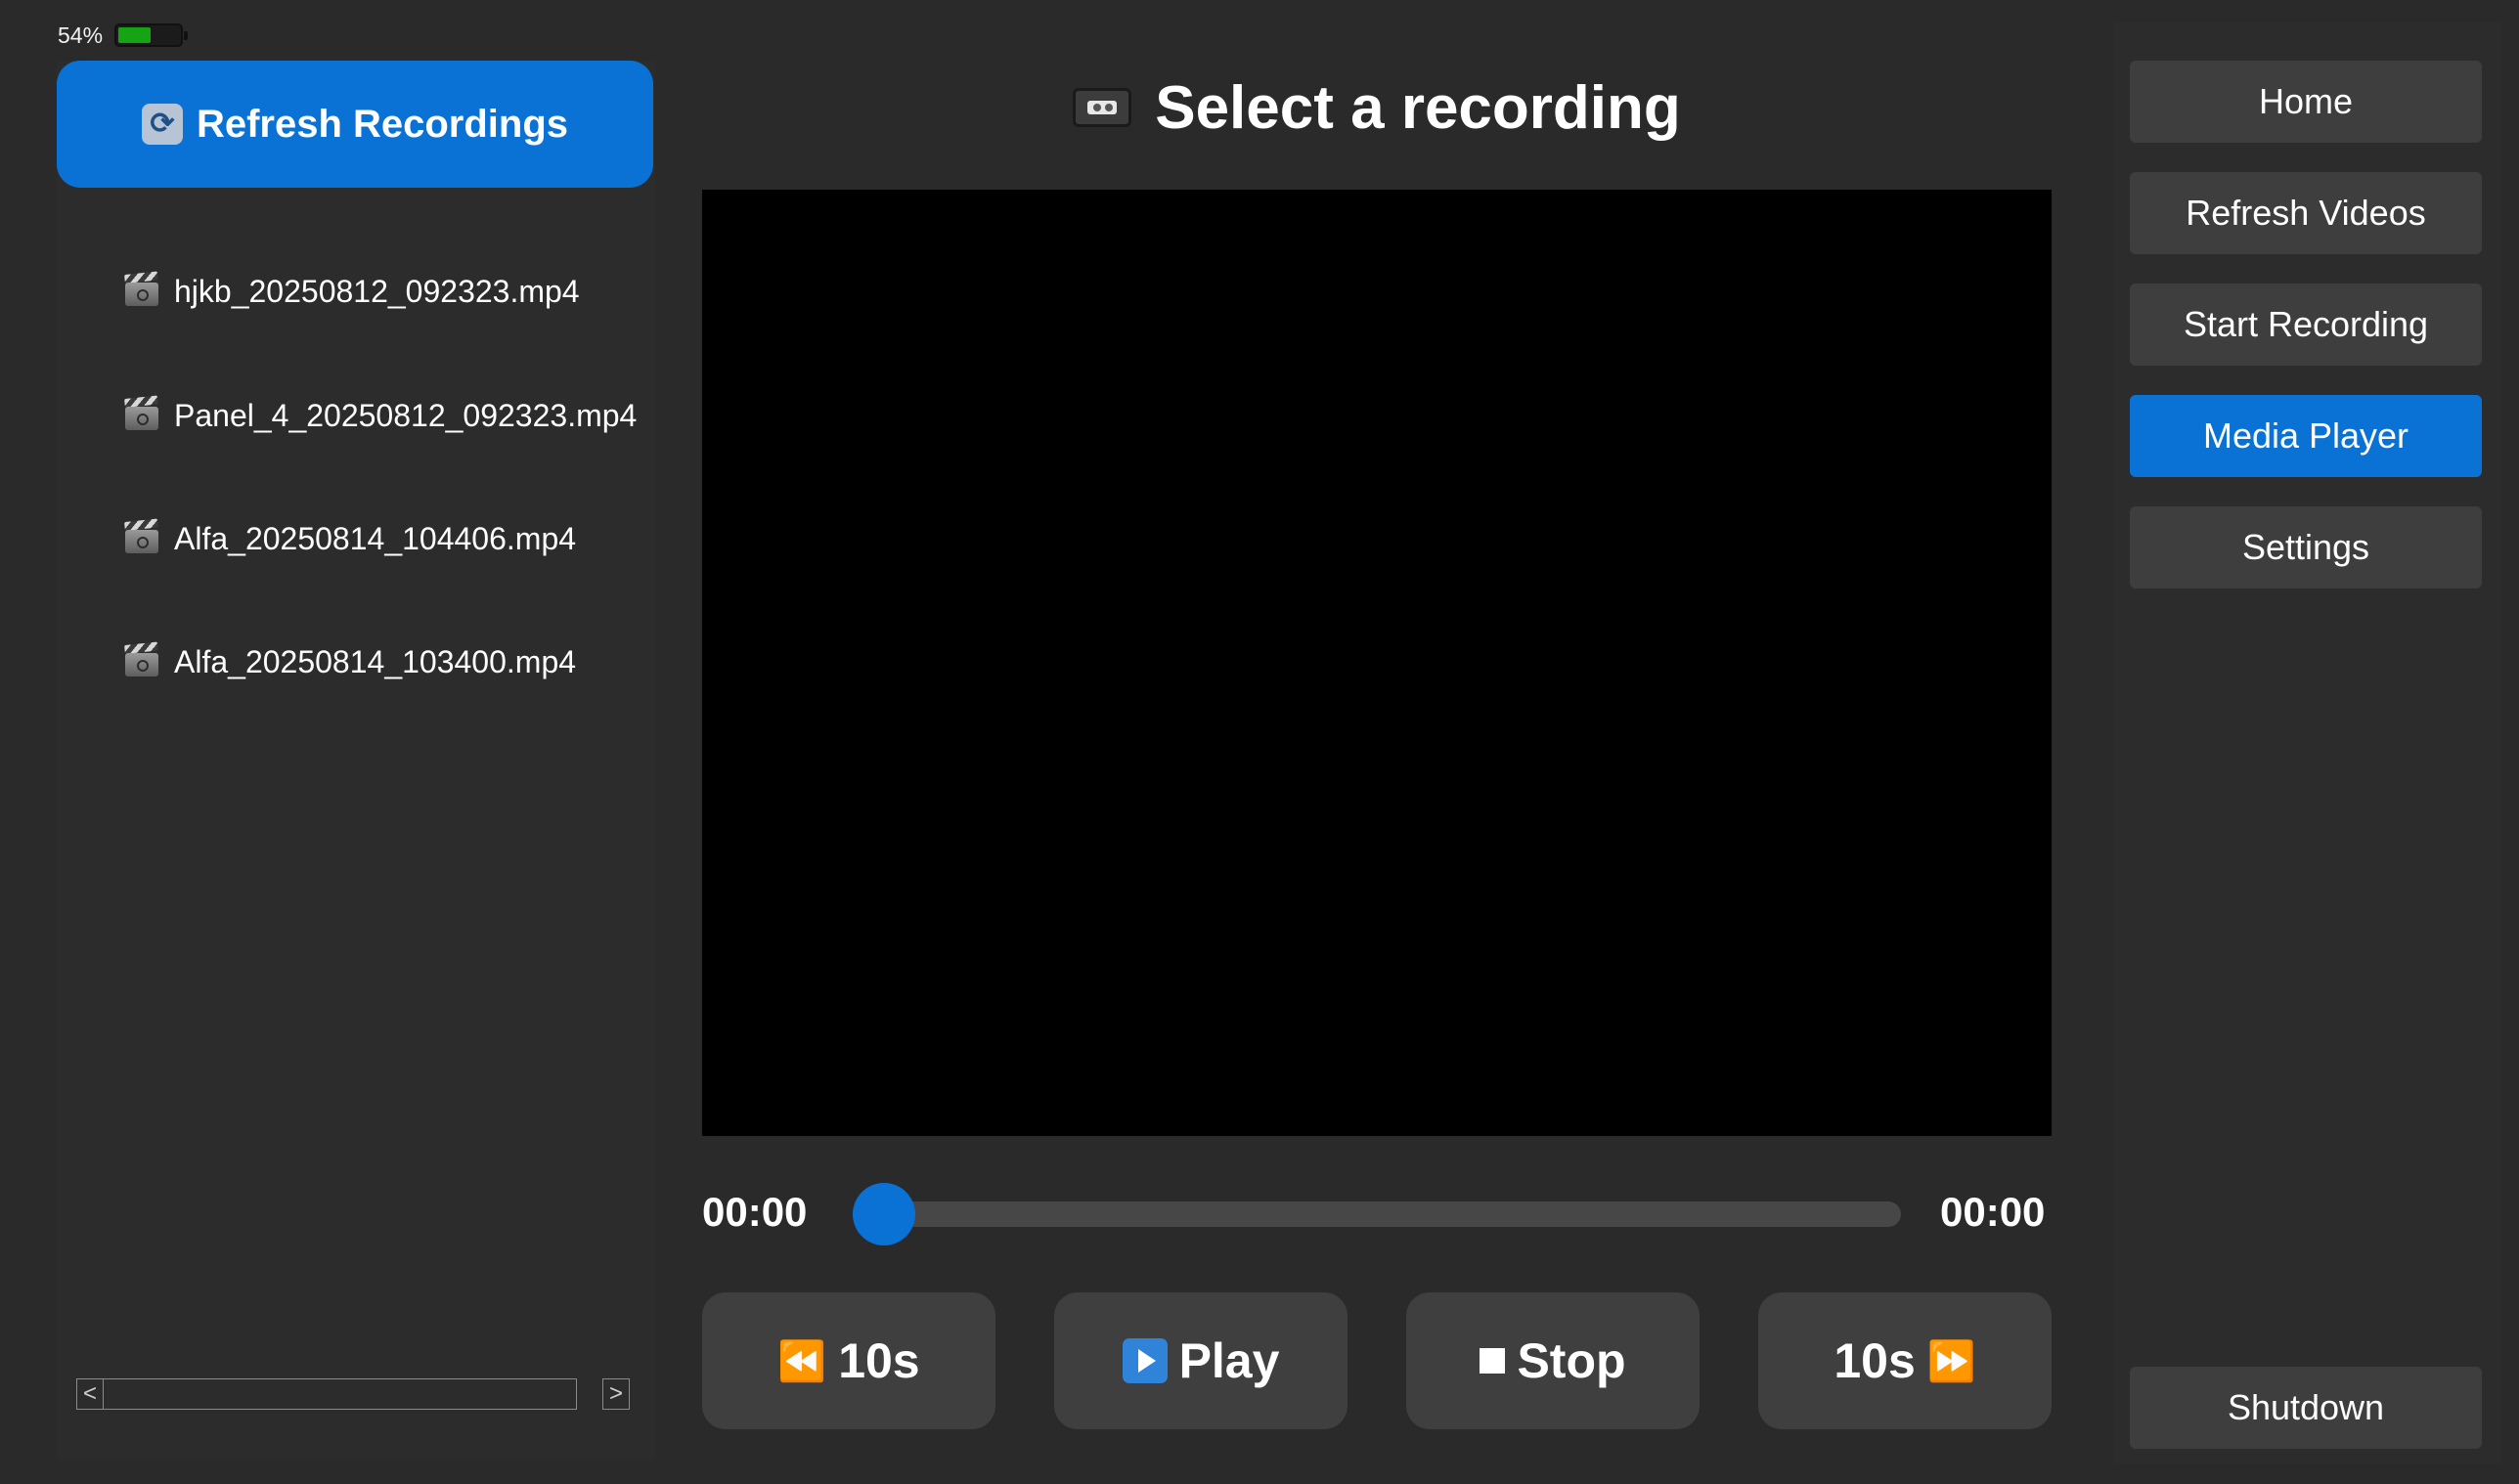 The image size is (2519, 1484). What do you see at coordinates (2306, 325) in the screenshot?
I see `nav-start-recording-button: Start Recording` at bounding box center [2306, 325].